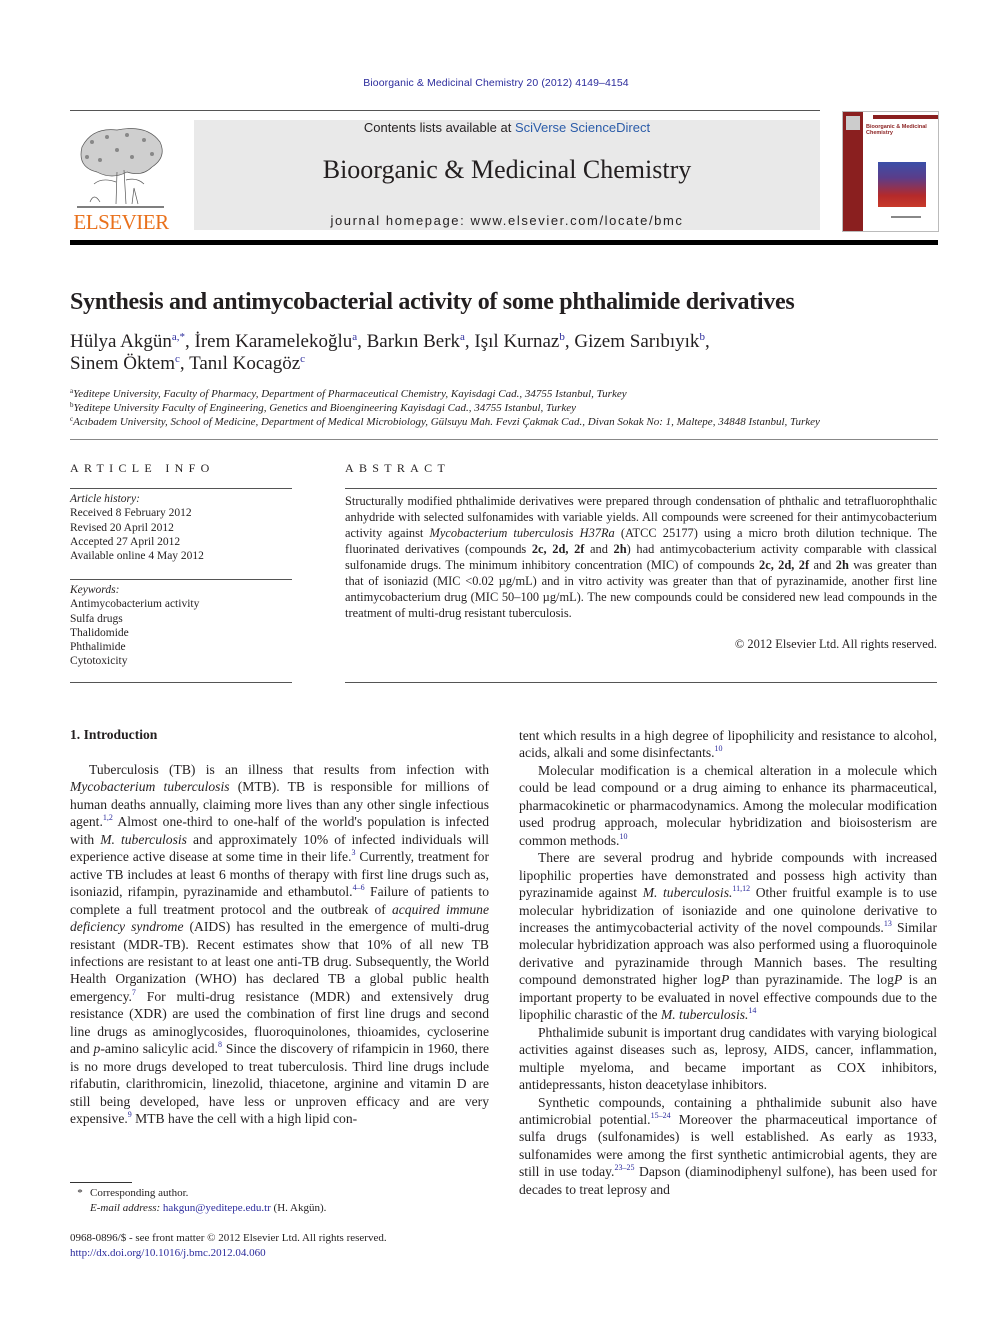 Image resolution: width=992 pixels, height=1323 pixels. What do you see at coordinates (507, 169) in the screenshot?
I see `journal-title: Bioorganic & Medicinal Chemistry` at bounding box center [507, 169].